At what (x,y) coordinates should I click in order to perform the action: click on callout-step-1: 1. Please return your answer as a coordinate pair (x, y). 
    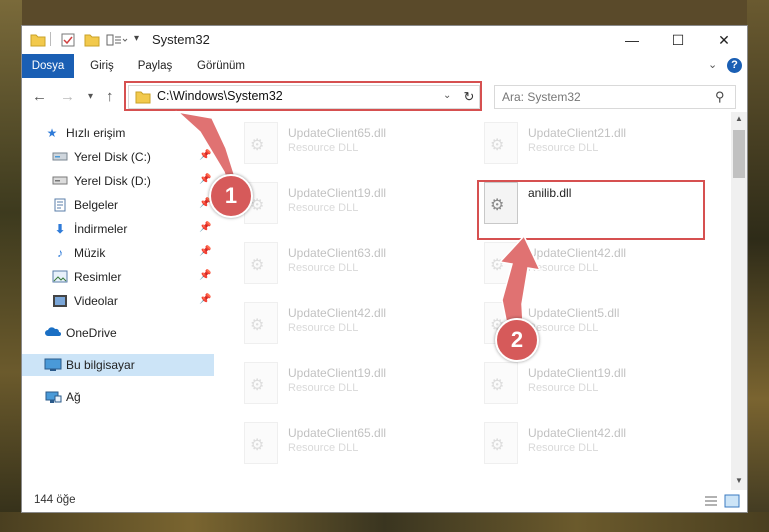
    Looking at the image, I should click on (231, 196).